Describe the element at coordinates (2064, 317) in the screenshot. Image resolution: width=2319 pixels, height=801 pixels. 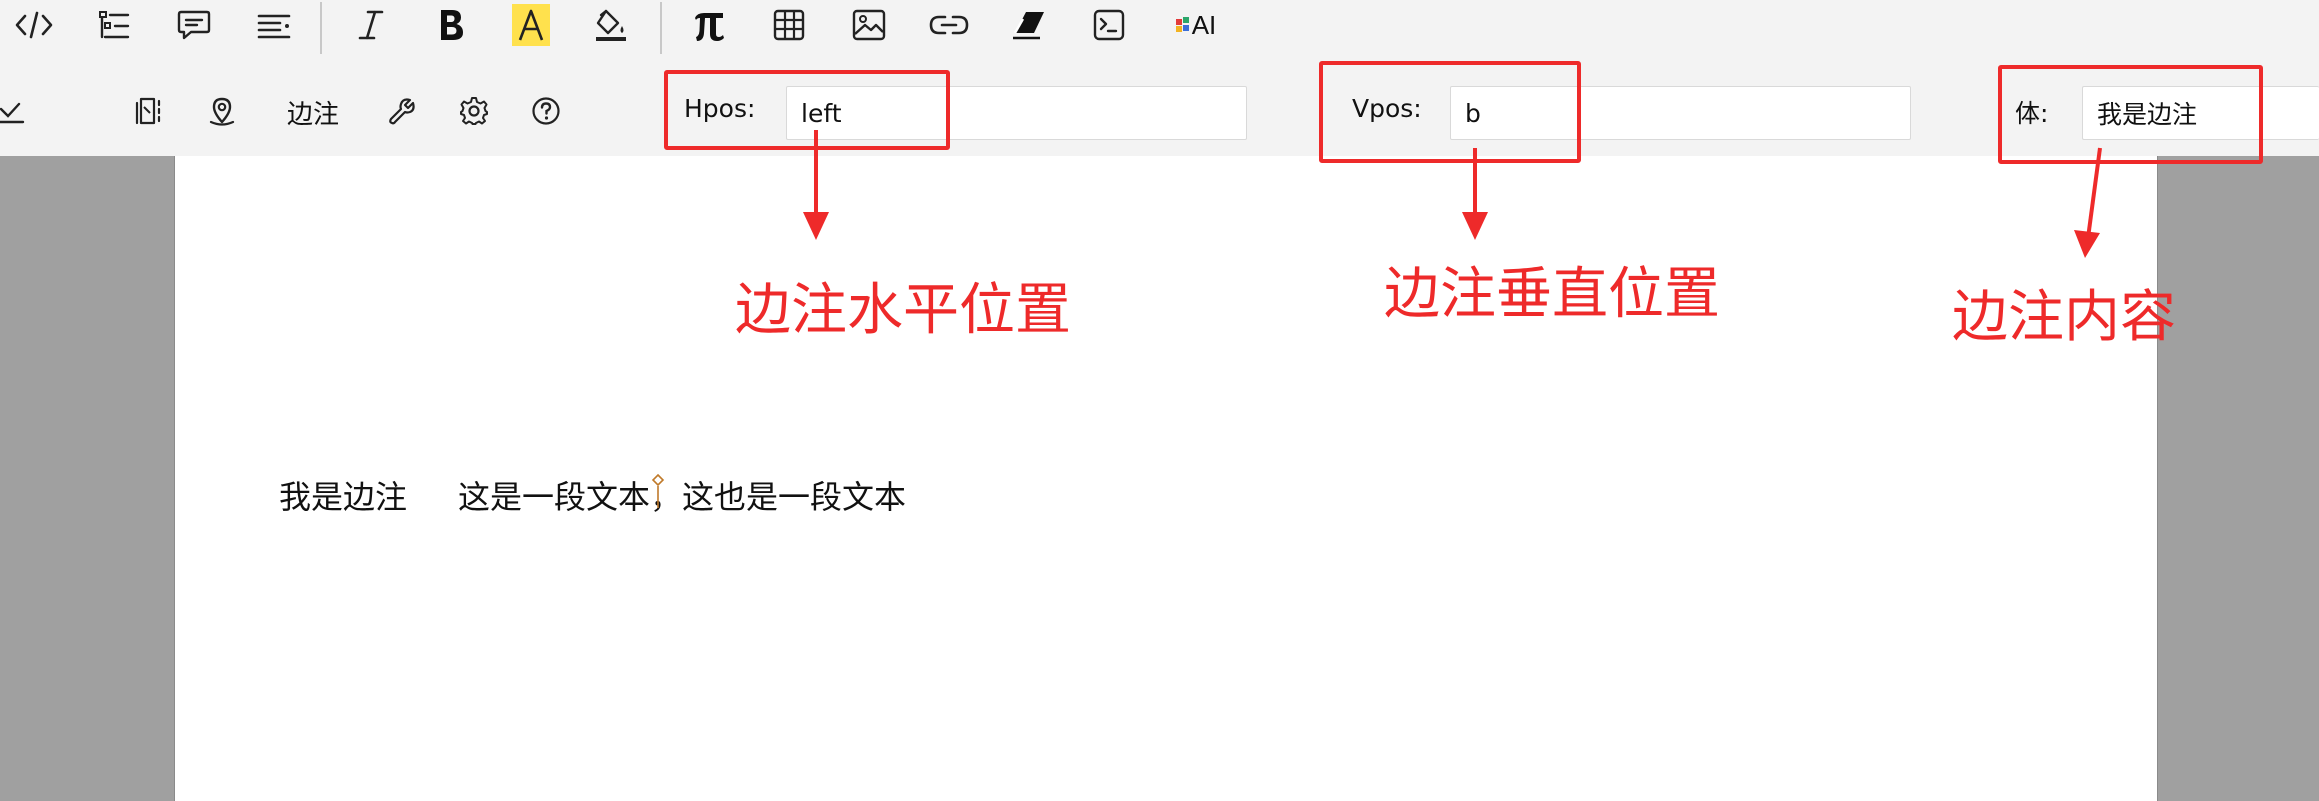
I see `body-annotation: 边注内容` at that location.